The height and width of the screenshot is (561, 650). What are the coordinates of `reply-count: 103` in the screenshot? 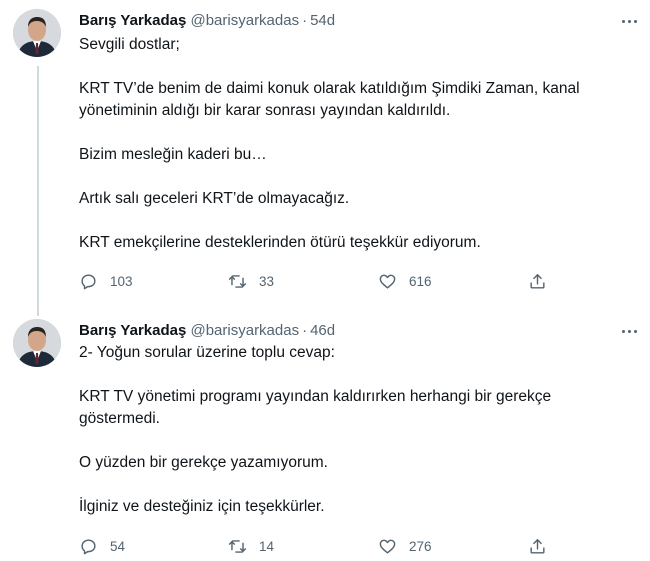 It's located at (121, 281).